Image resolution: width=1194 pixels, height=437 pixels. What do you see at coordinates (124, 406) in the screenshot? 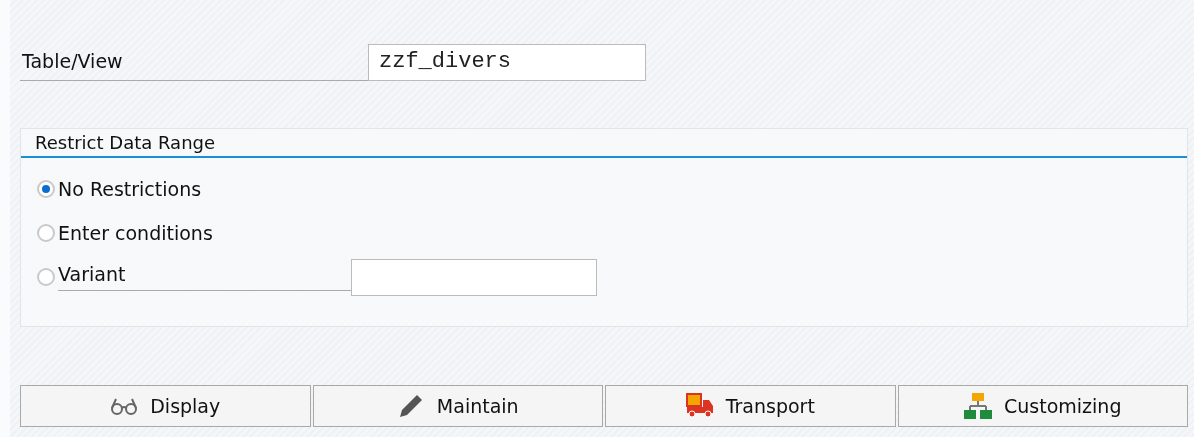
I see `glasses-icon` at bounding box center [124, 406].